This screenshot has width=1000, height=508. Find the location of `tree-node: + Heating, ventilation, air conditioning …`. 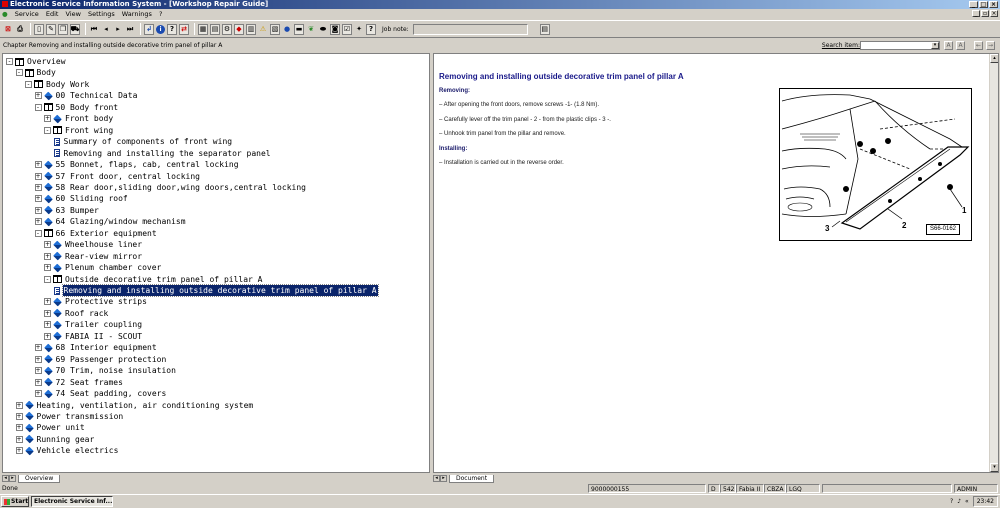

tree-node: + Heating, ventilation, air conditioning … is located at coordinates (135, 405).